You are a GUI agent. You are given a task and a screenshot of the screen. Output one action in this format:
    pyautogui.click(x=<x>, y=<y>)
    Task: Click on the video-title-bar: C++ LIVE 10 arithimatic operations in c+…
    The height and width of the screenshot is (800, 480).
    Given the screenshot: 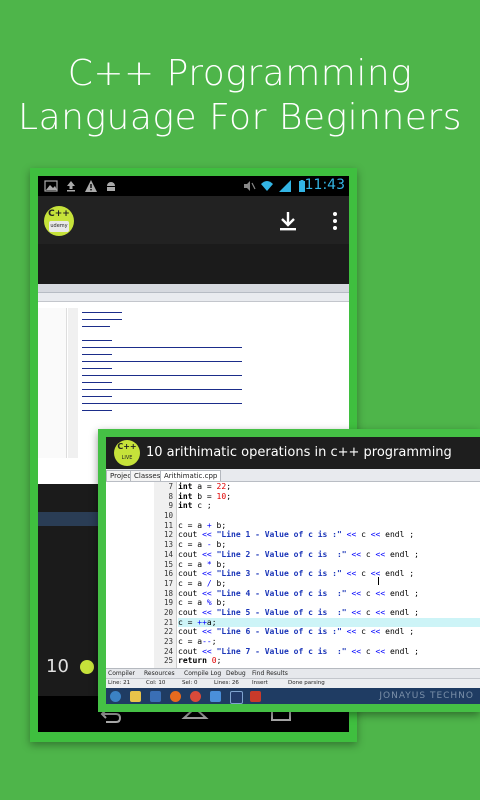 What is the action you would take?
    pyautogui.click(x=293, y=453)
    